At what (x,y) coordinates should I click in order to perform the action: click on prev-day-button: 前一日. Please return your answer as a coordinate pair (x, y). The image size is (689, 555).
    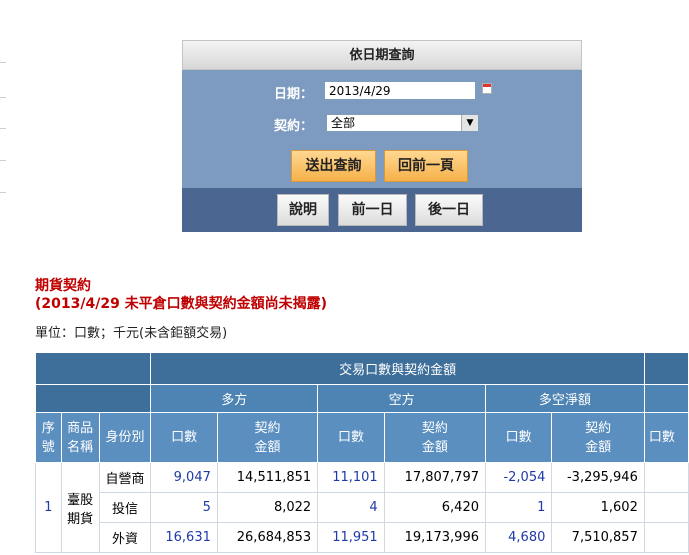
    Looking at the image, I should click on (372, 210).